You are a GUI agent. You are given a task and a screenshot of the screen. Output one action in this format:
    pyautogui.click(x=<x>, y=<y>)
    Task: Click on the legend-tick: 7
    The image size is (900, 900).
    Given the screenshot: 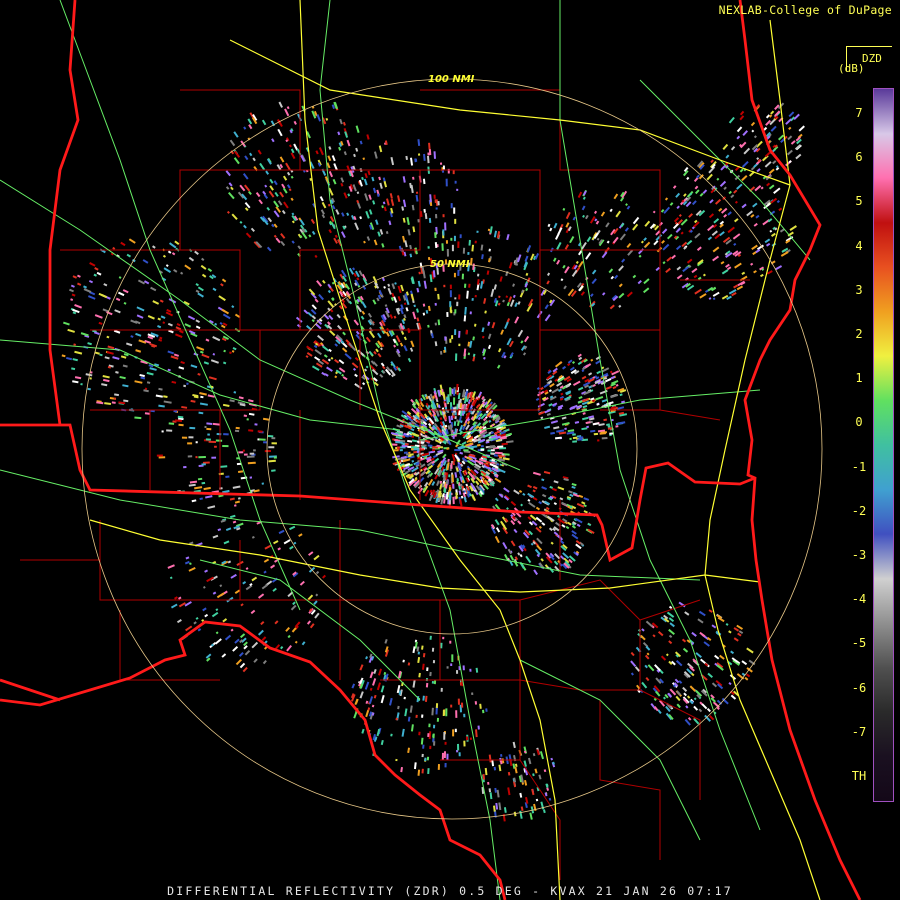 What is the action you would take?
    pyautogui.click(x=859, y=113)
    